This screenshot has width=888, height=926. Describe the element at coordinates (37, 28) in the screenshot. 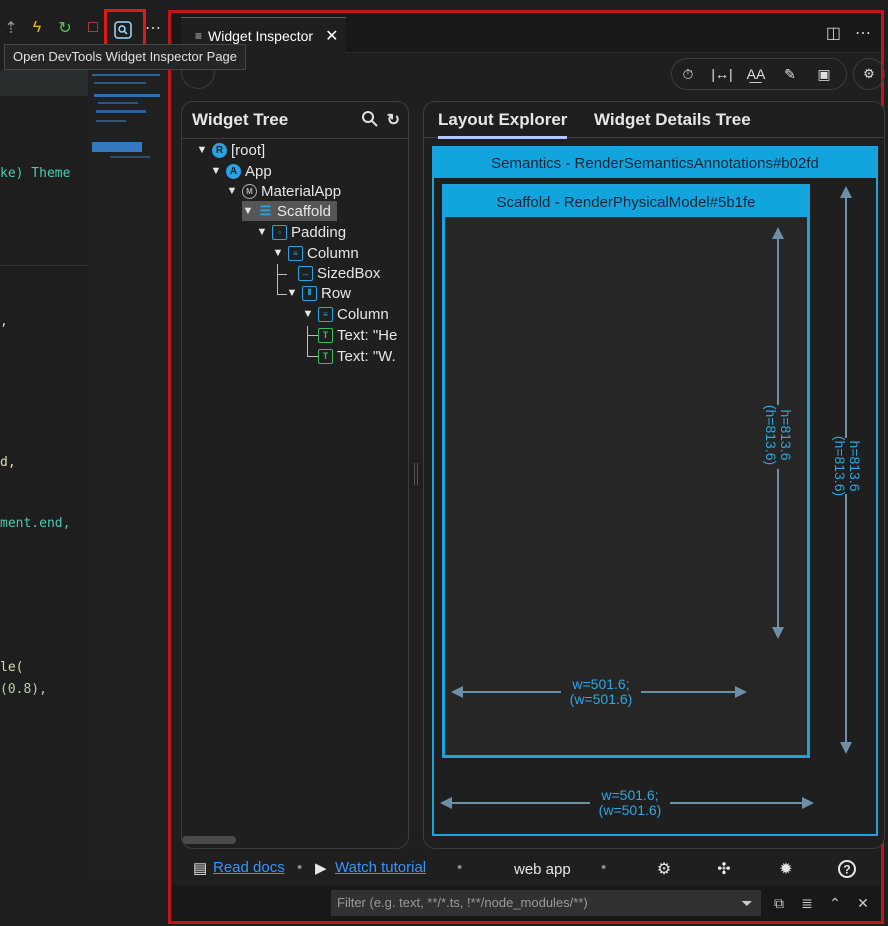

I see `hot-reload-icon: ϟ` at that location.